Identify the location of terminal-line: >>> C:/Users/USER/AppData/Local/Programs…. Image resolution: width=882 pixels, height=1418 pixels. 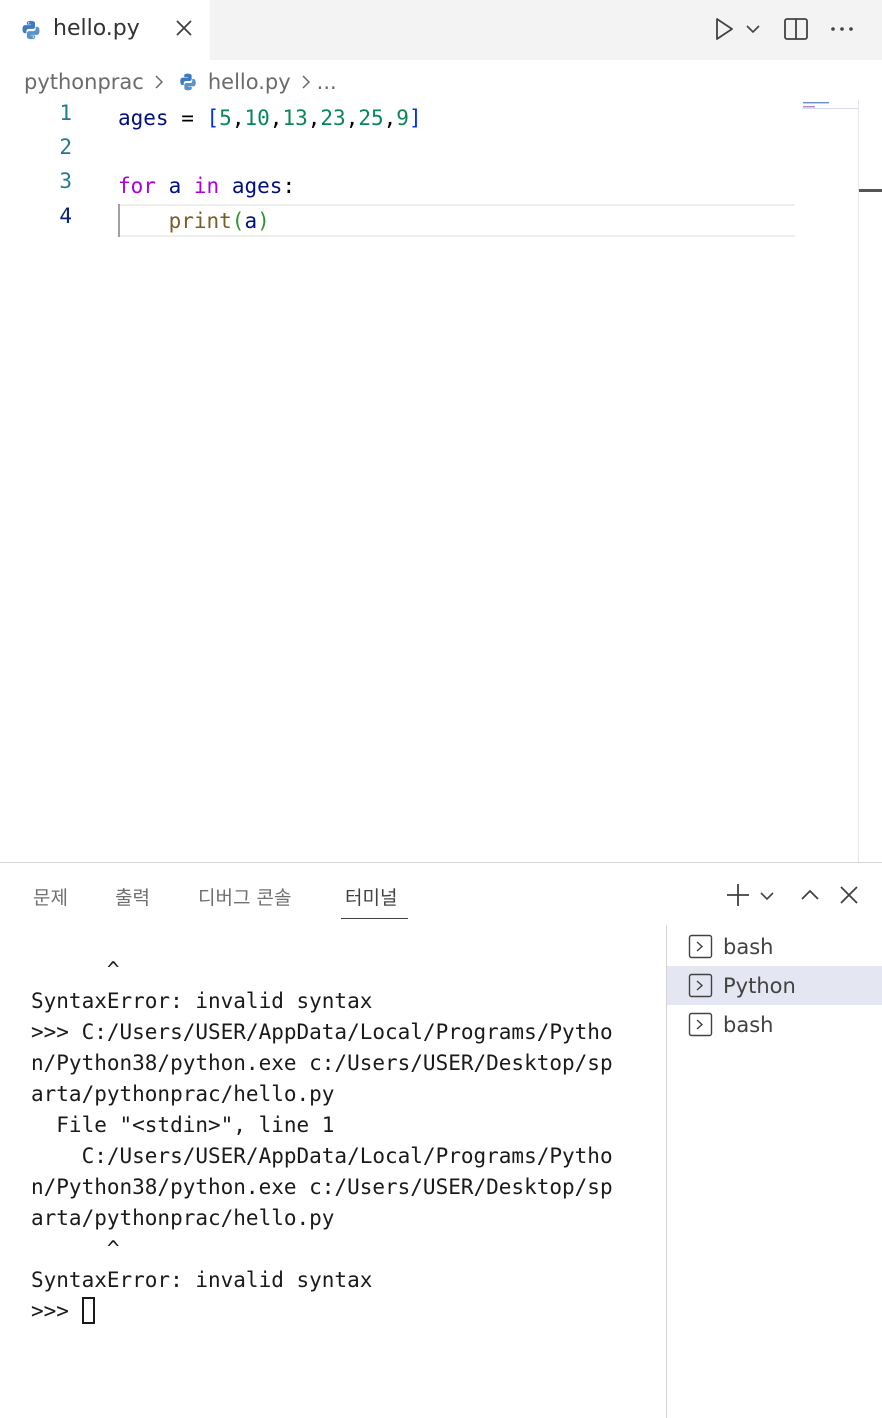
(322, 1032).